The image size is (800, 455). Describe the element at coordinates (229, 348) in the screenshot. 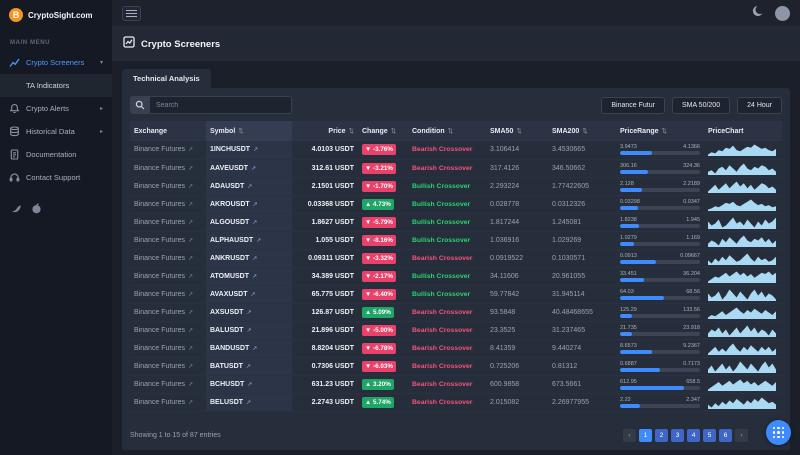

I see `symbol-link: BANDUSDT` at that location.